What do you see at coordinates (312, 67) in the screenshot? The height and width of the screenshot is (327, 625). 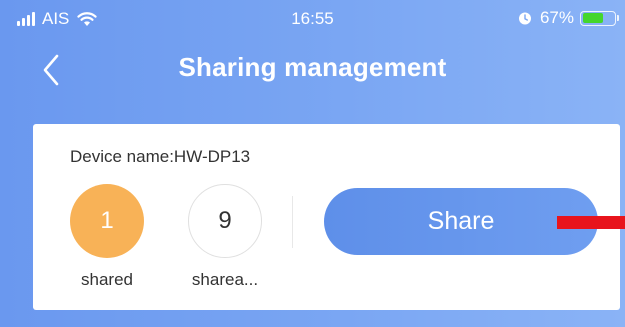 I see `page-title: Sharing management` at bounding box center [312, 67].